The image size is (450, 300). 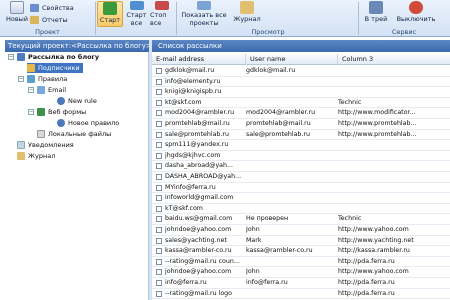 What do you see at coordinates (197, 134) in the screenshot?
I see `email-cell: sale@promtehlab.ru` at bounding box center [197, 134].